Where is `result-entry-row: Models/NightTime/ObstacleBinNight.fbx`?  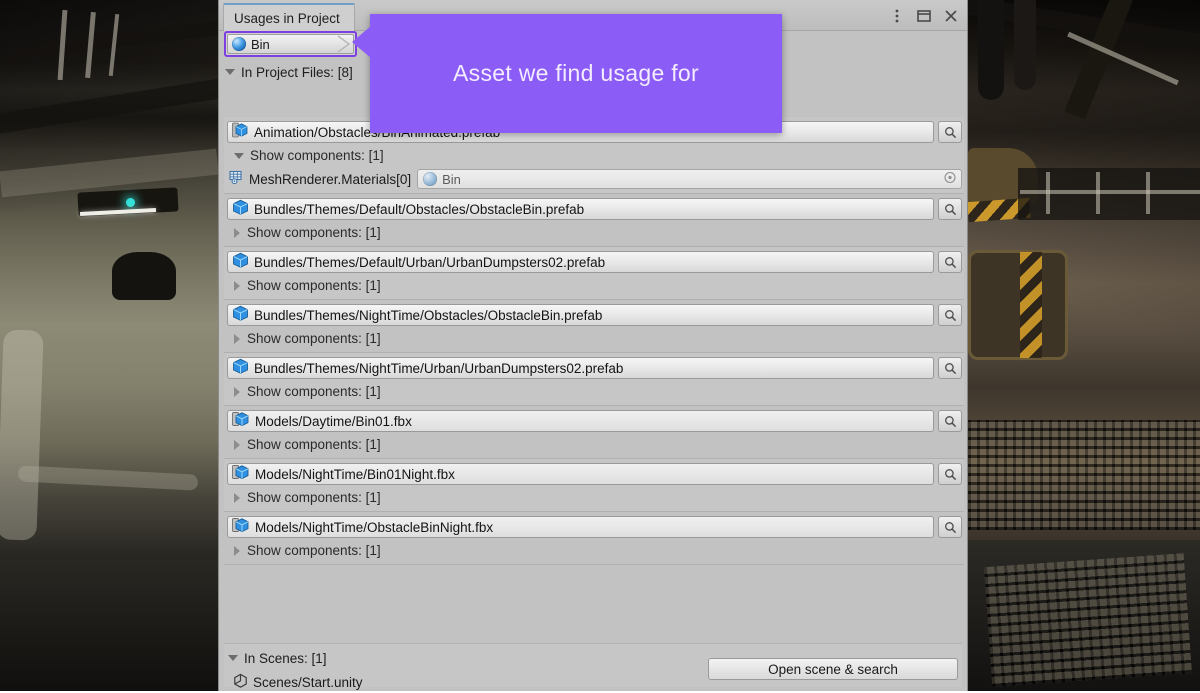
result-entry-row: Models/NightTime/ObstacleBinNight.fbx is located at coordinates (594, 527).